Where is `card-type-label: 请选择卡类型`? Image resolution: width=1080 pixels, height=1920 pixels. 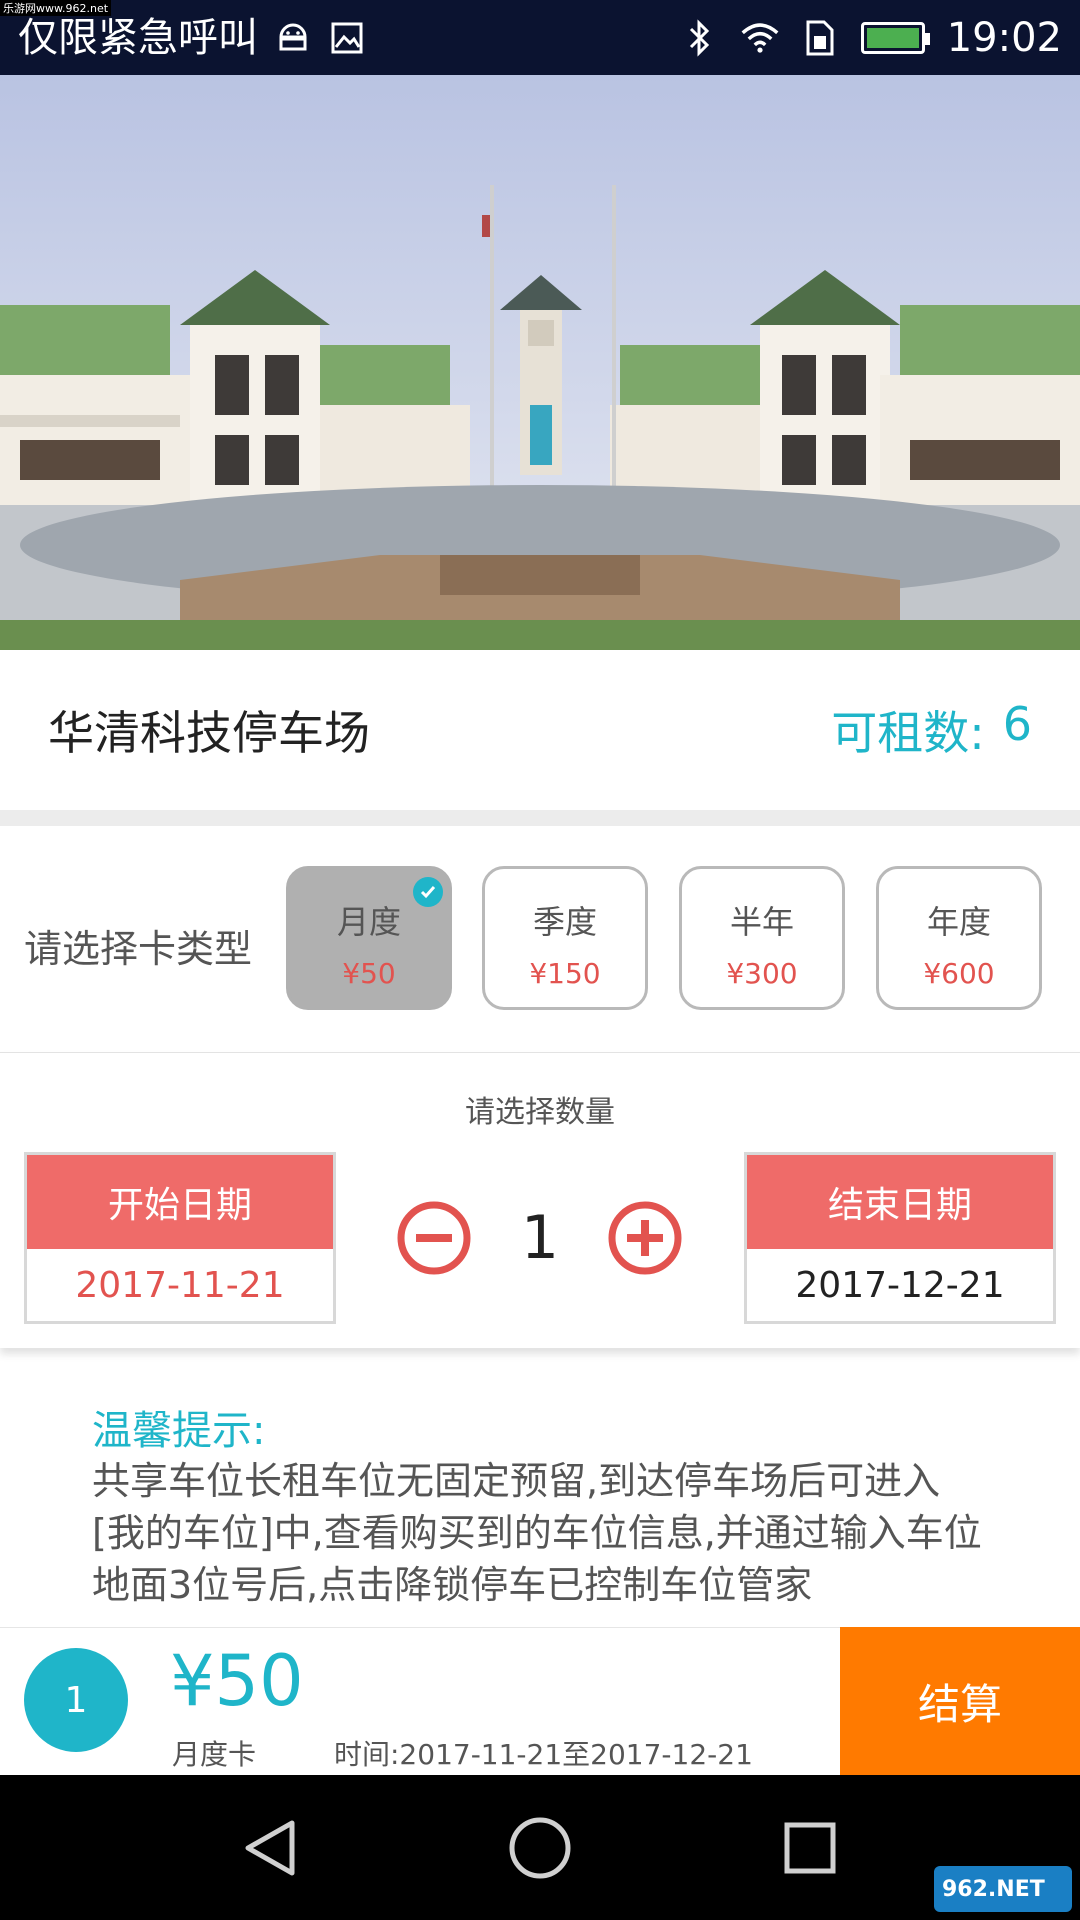
card-type-label: 请选择卡类型 is located at coordinates (138, 949).